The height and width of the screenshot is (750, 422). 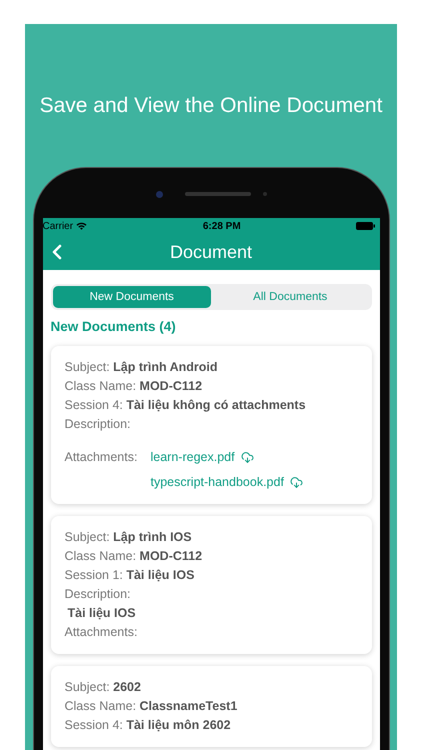 I want to click on wifi-icon, so click(x=82, y=226).